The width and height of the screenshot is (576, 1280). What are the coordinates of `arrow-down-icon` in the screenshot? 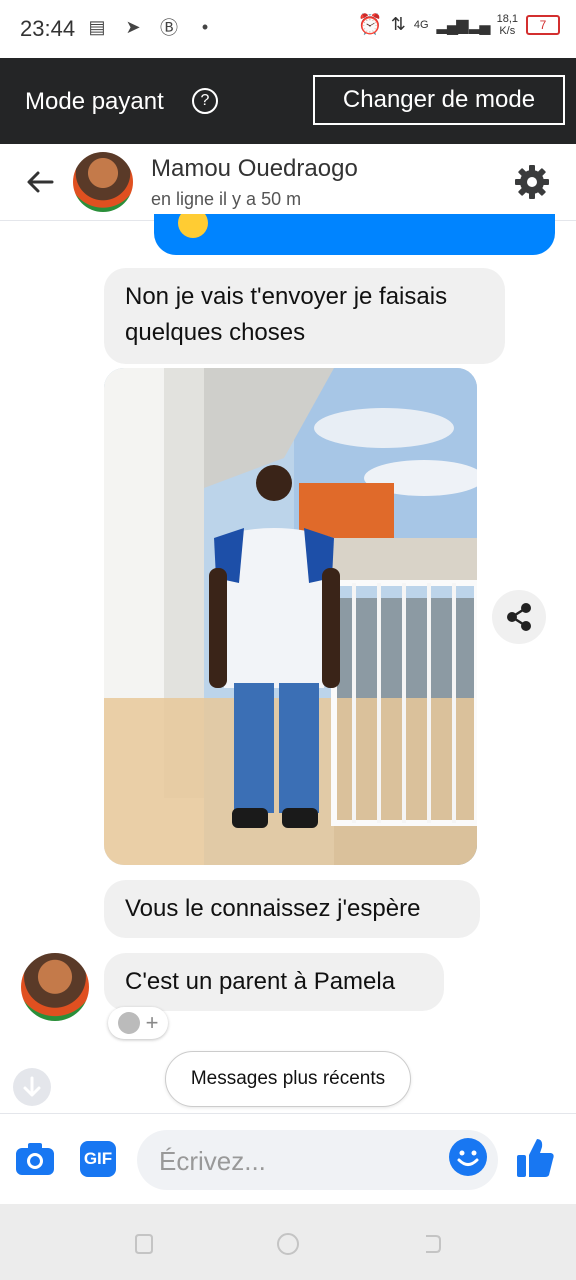 It's located at (32, 1086).